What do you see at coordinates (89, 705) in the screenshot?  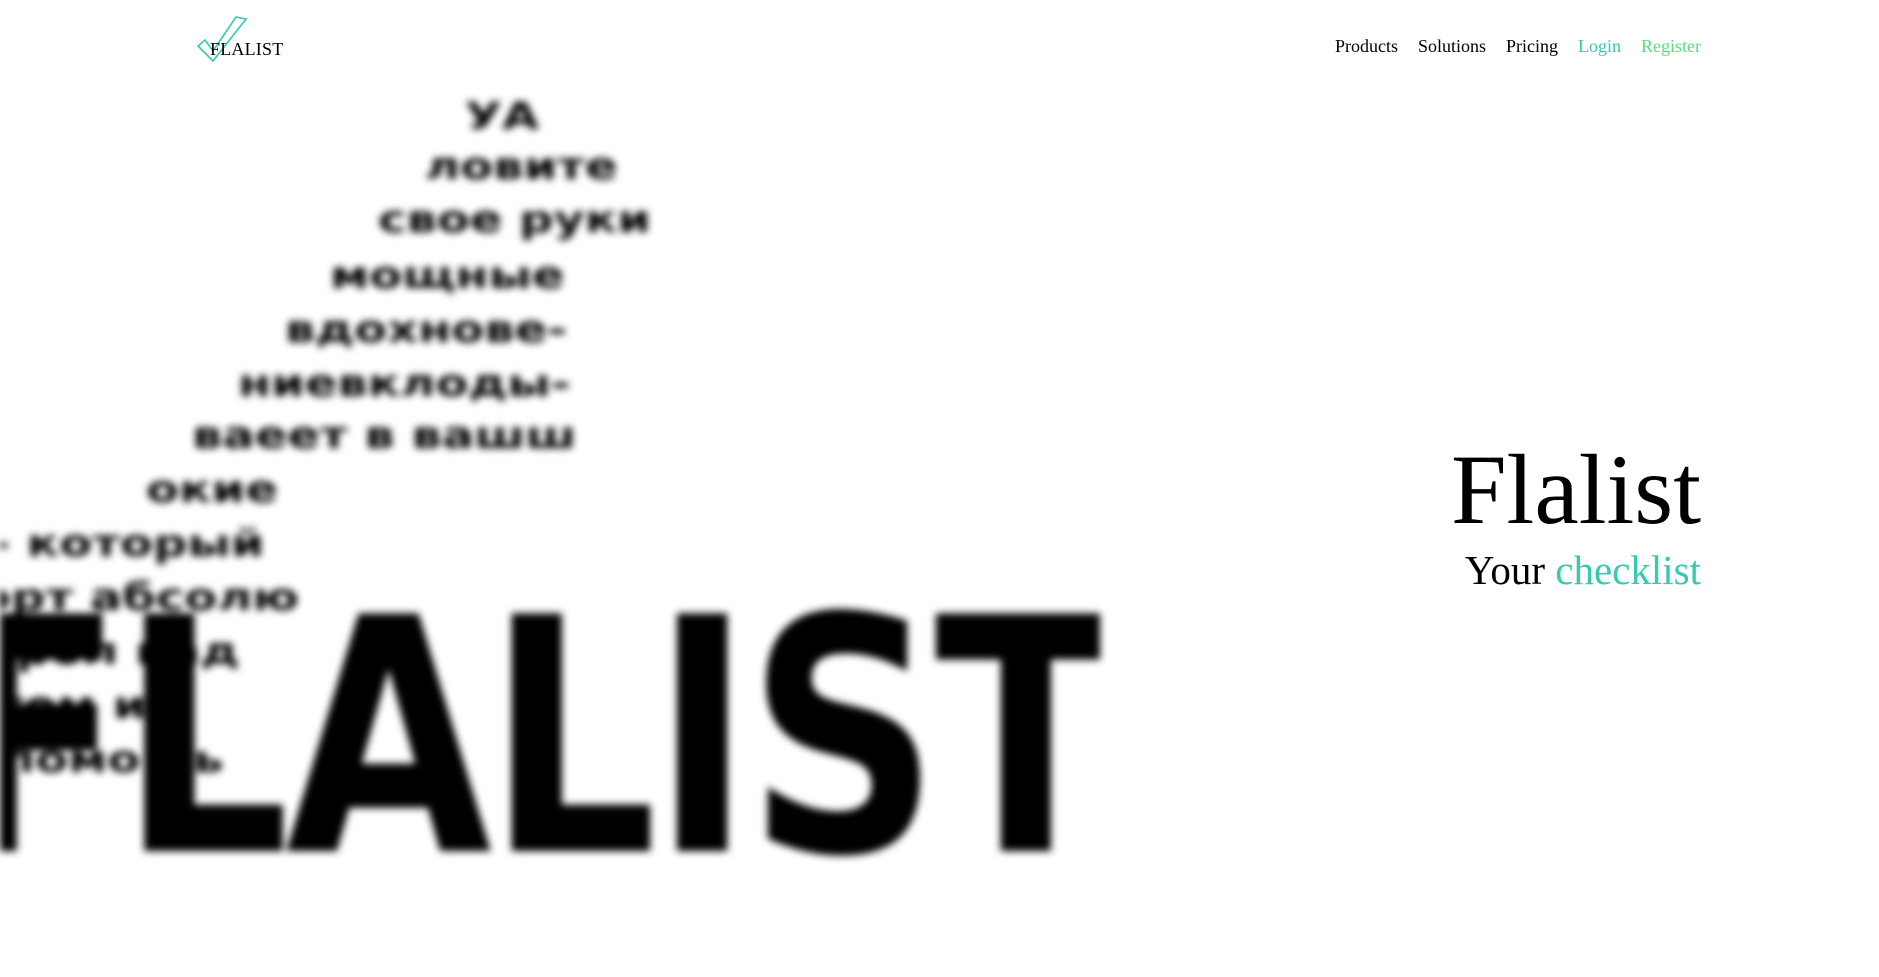 I see `bg-text-line: том их` at bounding box center [89, 705].